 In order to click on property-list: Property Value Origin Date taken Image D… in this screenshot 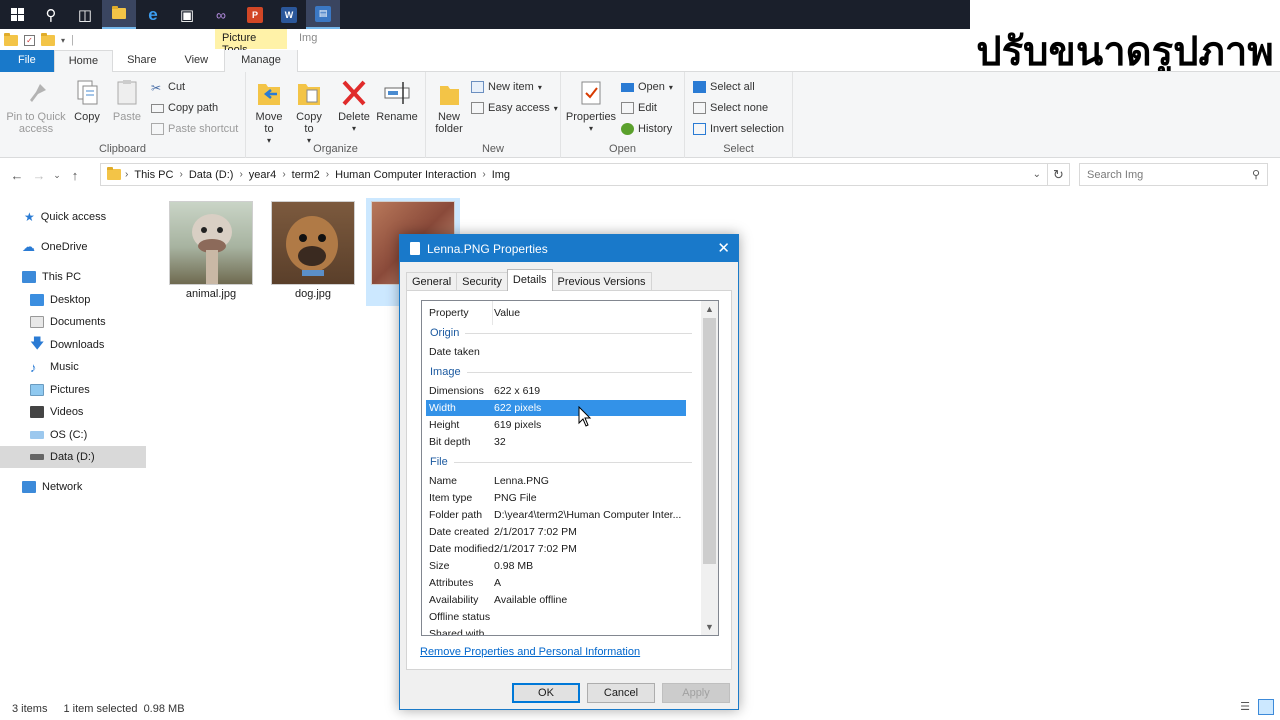, I will do `click(570, 468)`.